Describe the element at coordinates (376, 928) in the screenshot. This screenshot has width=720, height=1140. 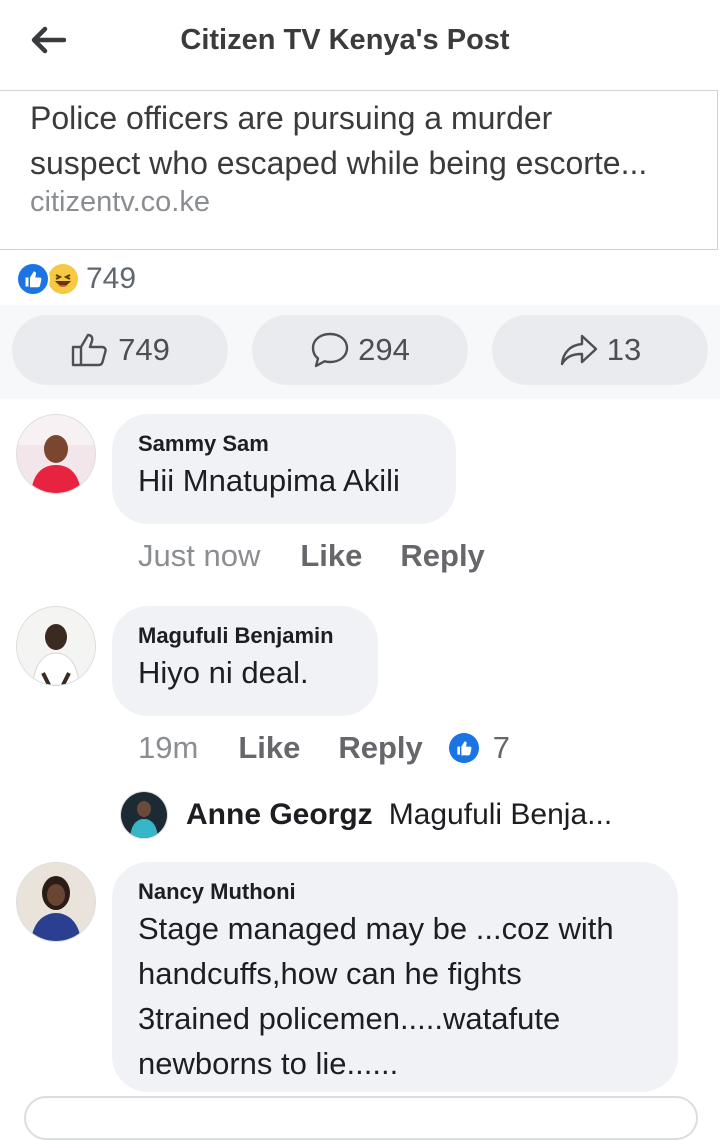
I see `comment-text-line: Stage managed may be ...coz with` at that location.